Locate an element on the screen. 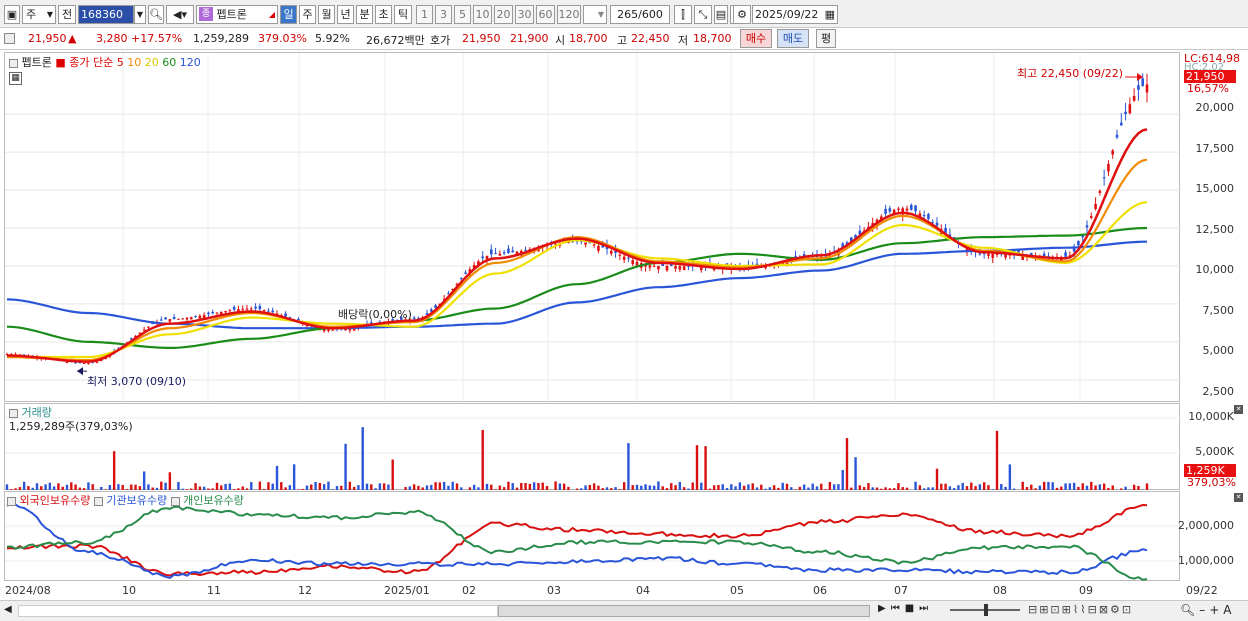  table-icon: ▦ is located at coordinates (15, 78).